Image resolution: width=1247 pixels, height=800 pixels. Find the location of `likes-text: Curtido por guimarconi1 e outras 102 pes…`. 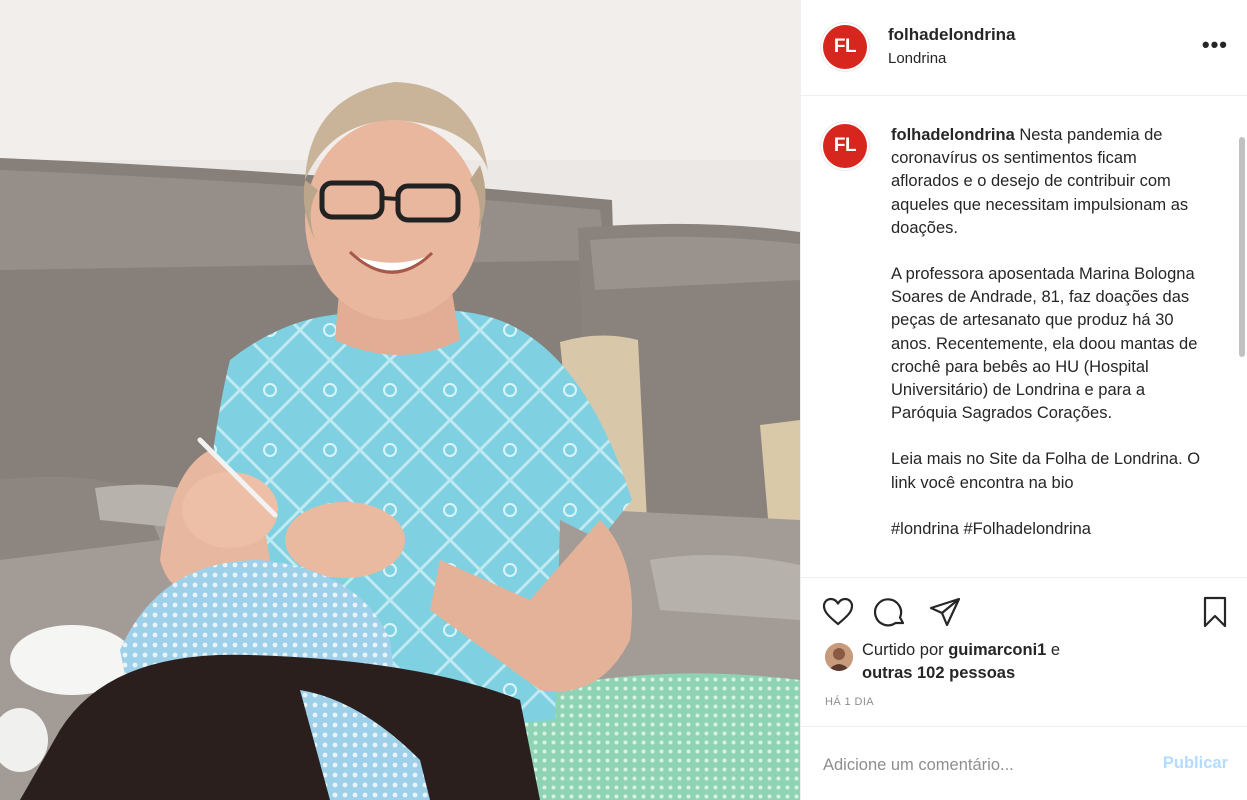

likes-text: Curtido por guimarconi1 e outras 102 pes… is located at coordinates (1012, 662).